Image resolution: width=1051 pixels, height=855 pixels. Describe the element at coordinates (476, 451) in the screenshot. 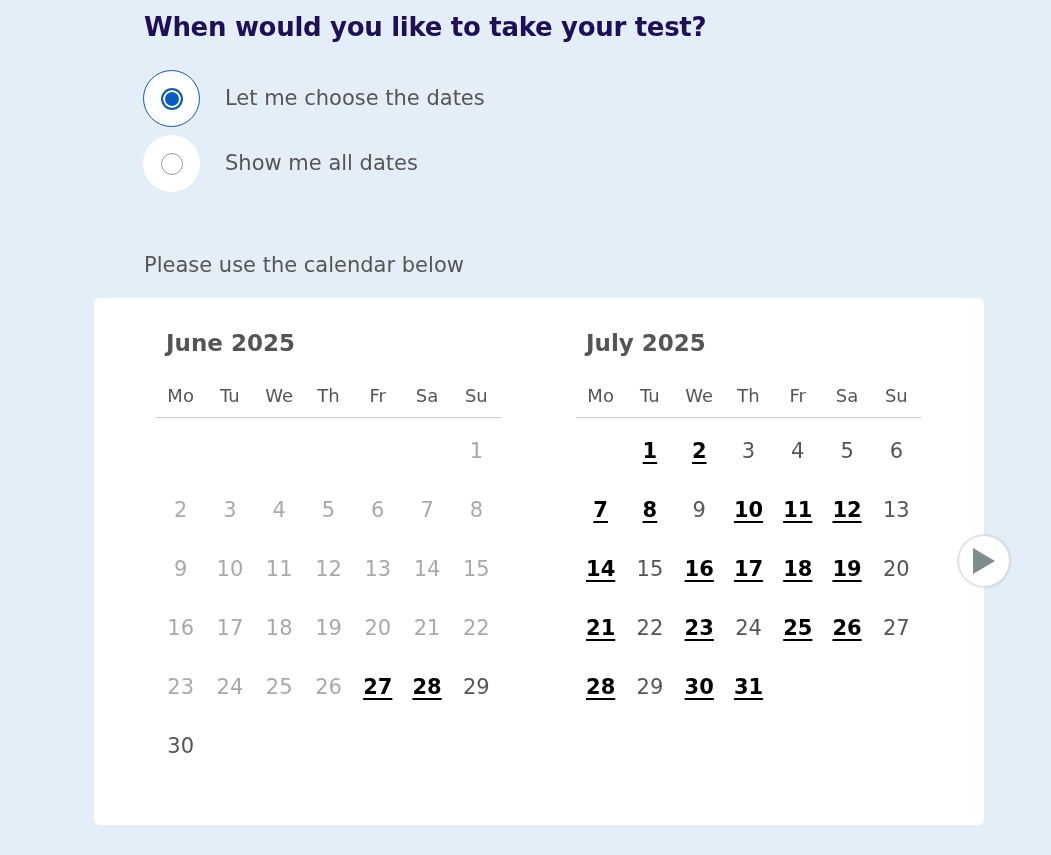

I see `date-text: 1` at that location.